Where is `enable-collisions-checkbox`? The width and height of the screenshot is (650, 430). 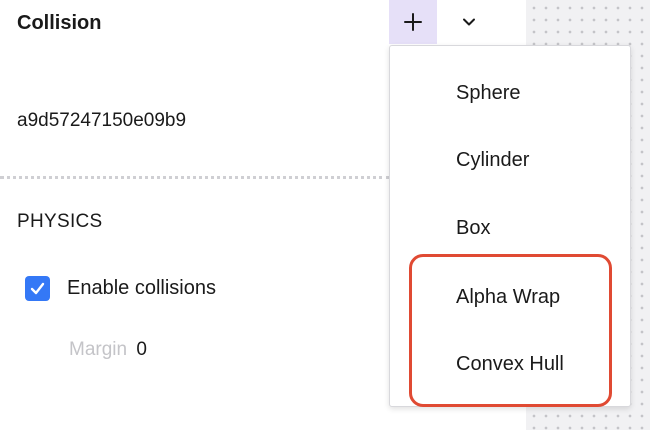 enable-collisions-checkbox is located at coordinates (37, 288).